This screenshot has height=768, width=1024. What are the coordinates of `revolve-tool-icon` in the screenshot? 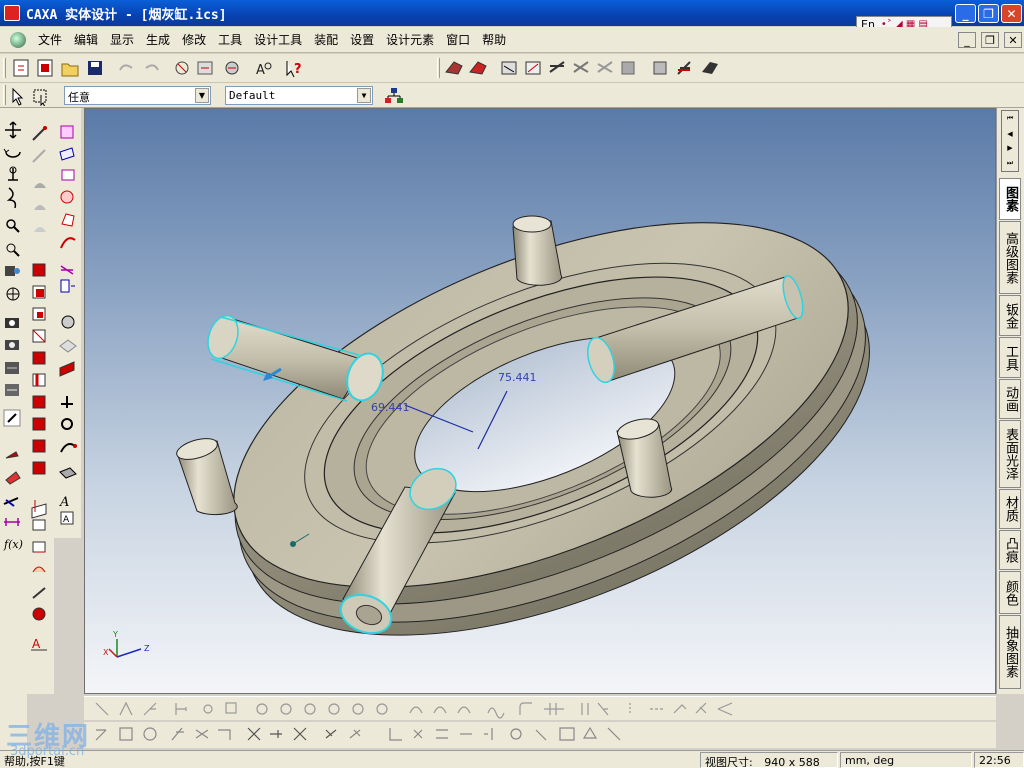 It's located at (509, 68).